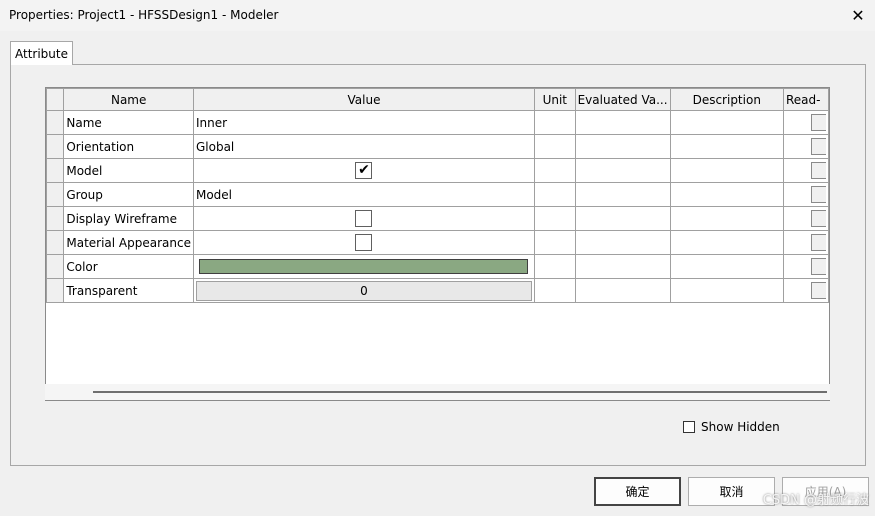  I want to click on display-wireframe-checkbox, so click(364, 218).